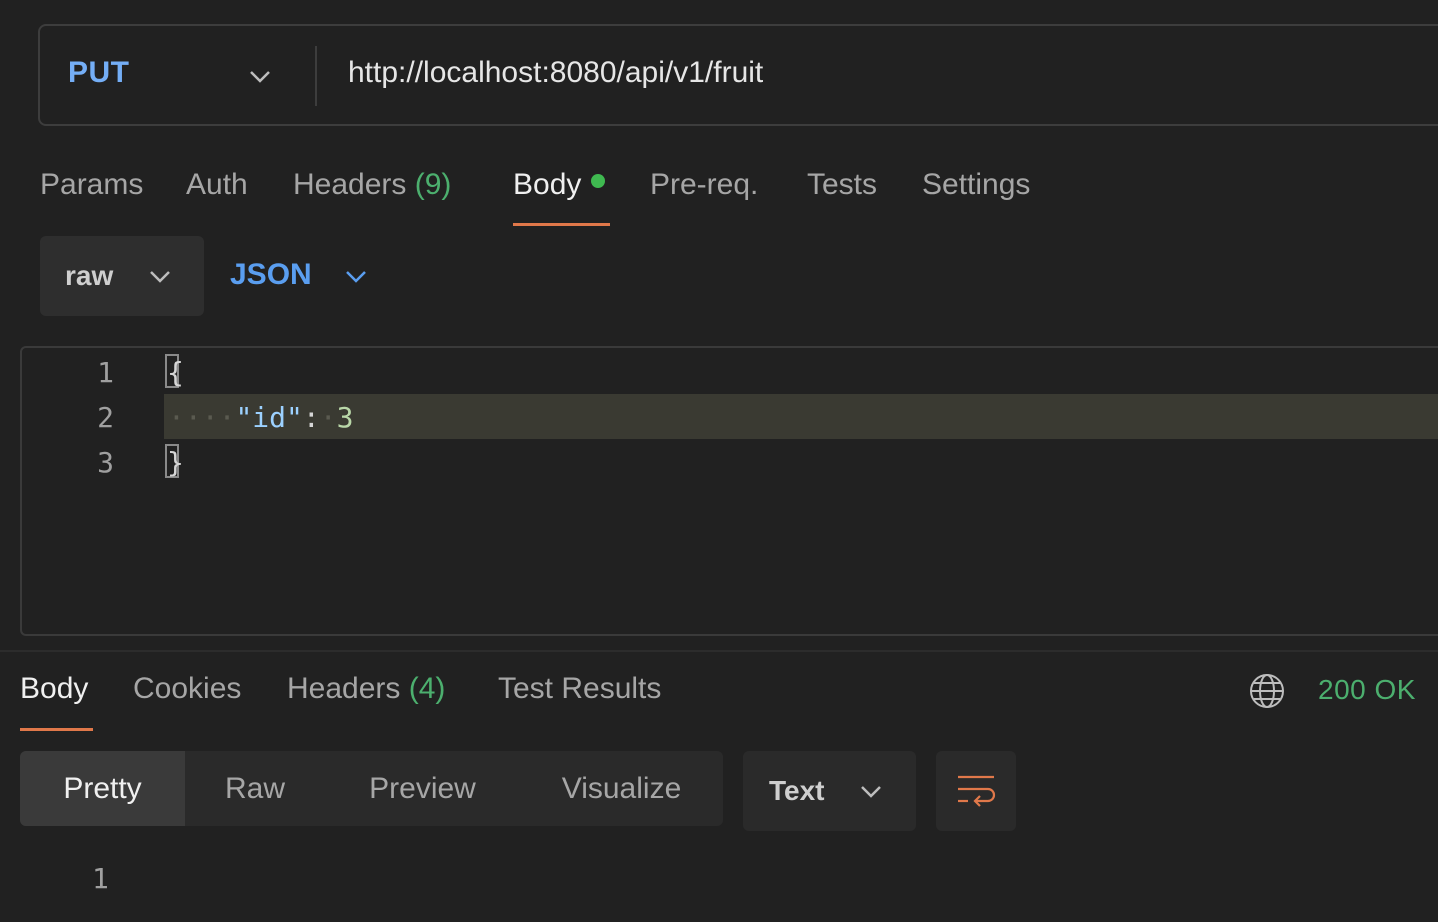  Describe the element at coordinates (427, 688) in the screenshot. I see `response-headers-count: (4)` at that location.